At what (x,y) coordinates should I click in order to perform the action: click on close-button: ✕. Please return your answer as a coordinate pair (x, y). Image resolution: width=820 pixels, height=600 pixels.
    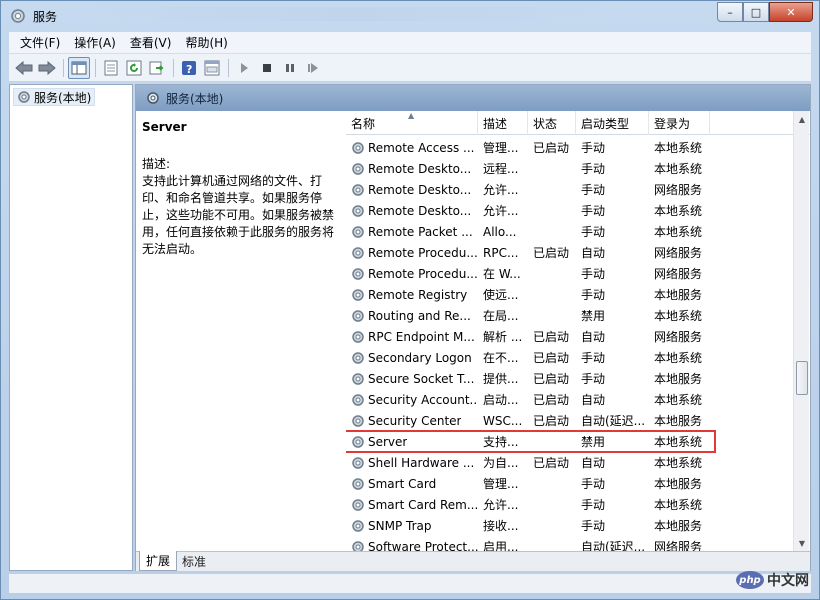
    Looking at the image, I should click on (791, 12).